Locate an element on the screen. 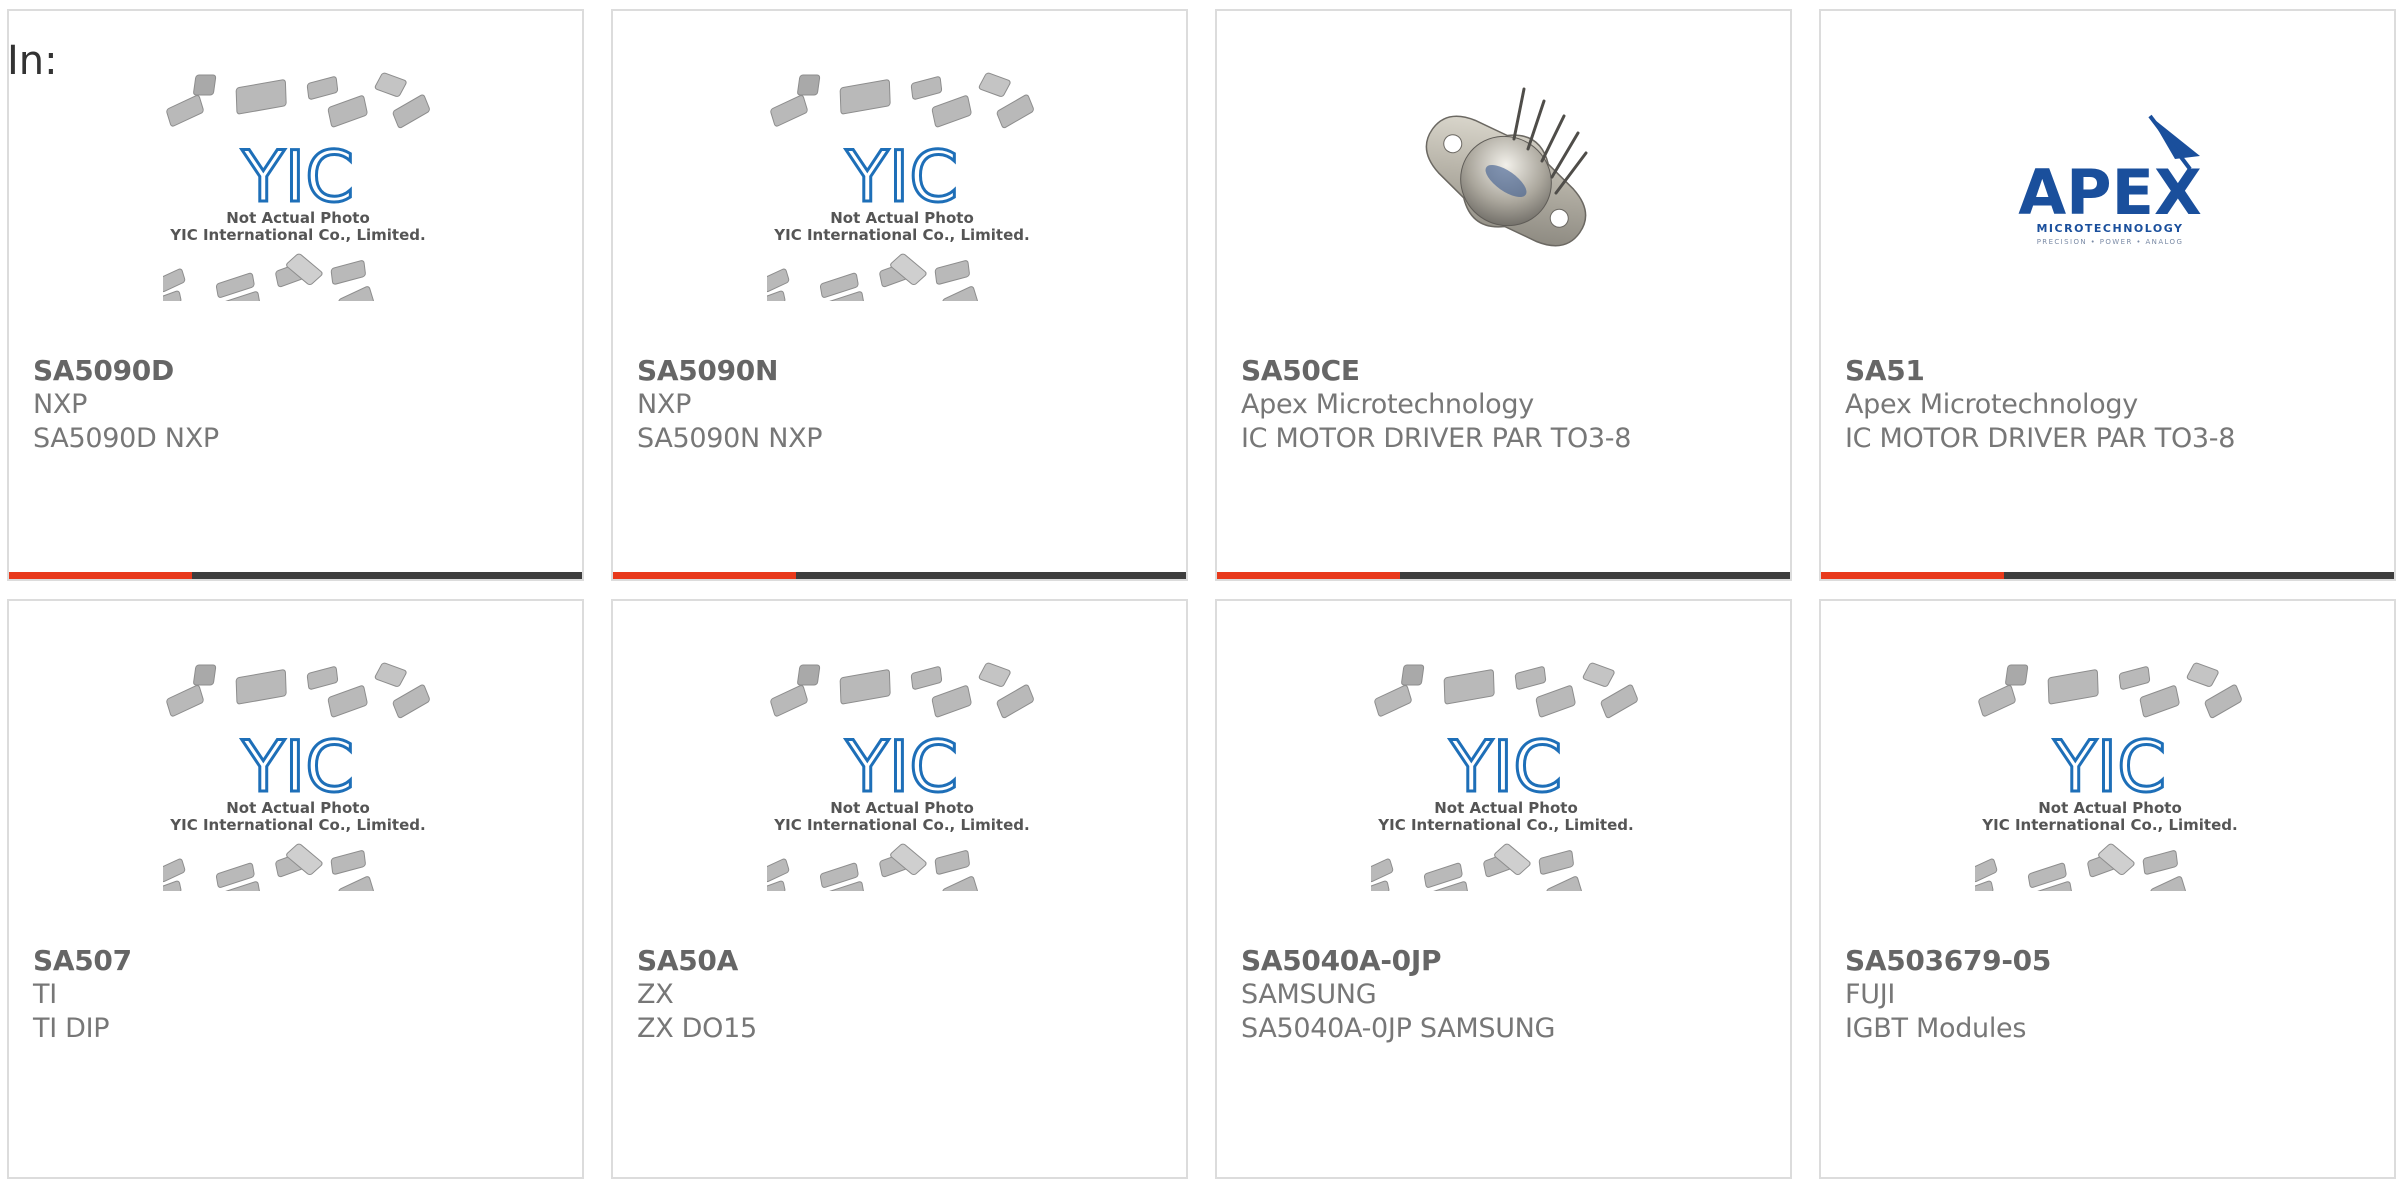 This screenshot has height=1179, width=2400. description: TI DIP is located at coordinates (71, 1028).